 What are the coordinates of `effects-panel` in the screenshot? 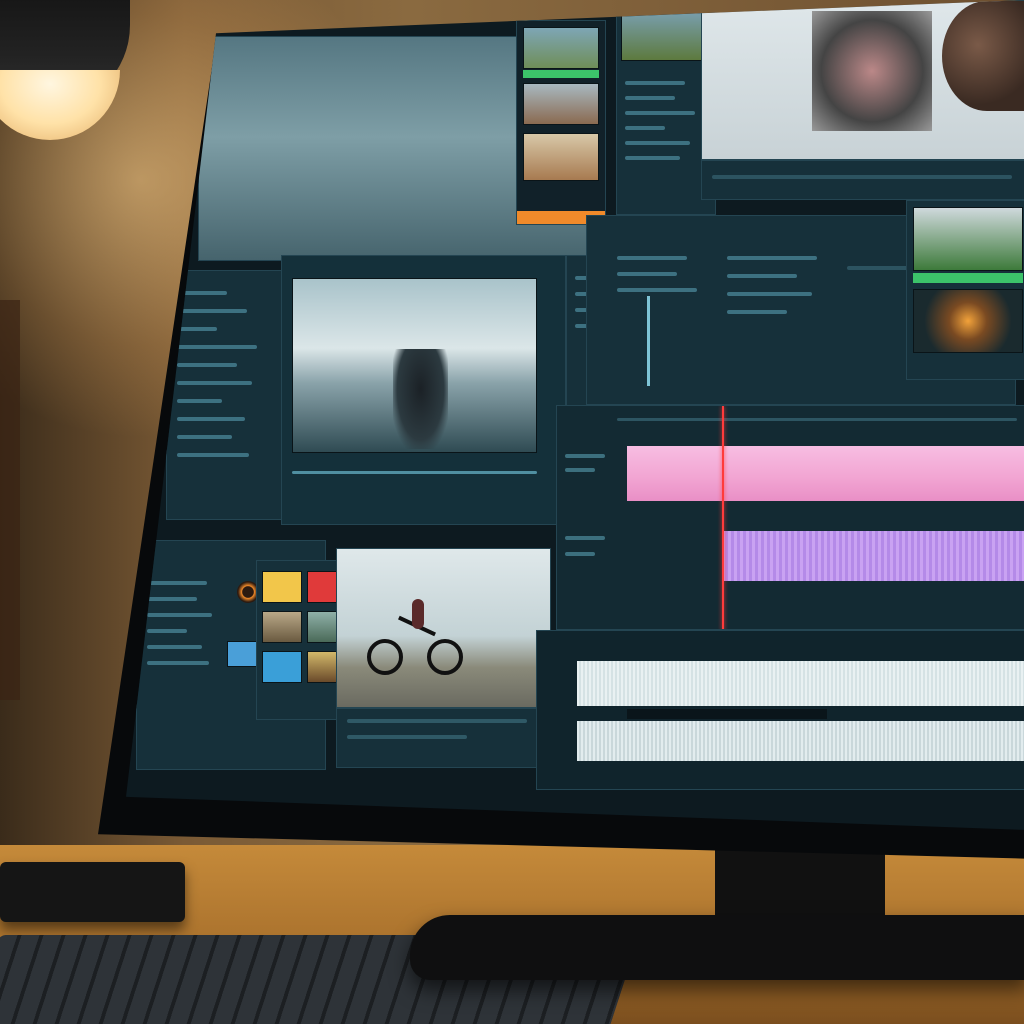 It's located at (226, 395).